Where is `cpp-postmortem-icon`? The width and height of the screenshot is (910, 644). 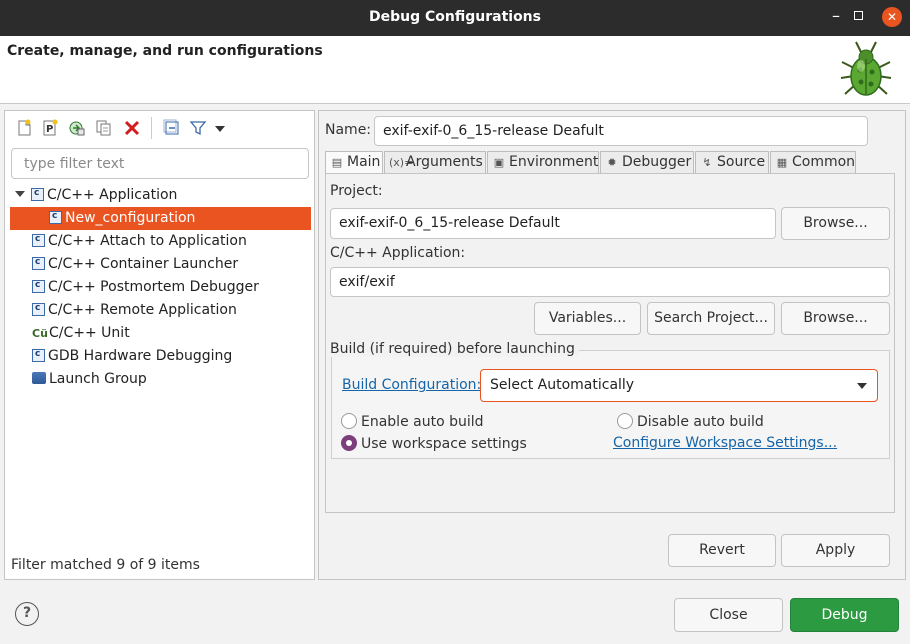 cpp-postmortem-icon is located at coordinates (38, 285).